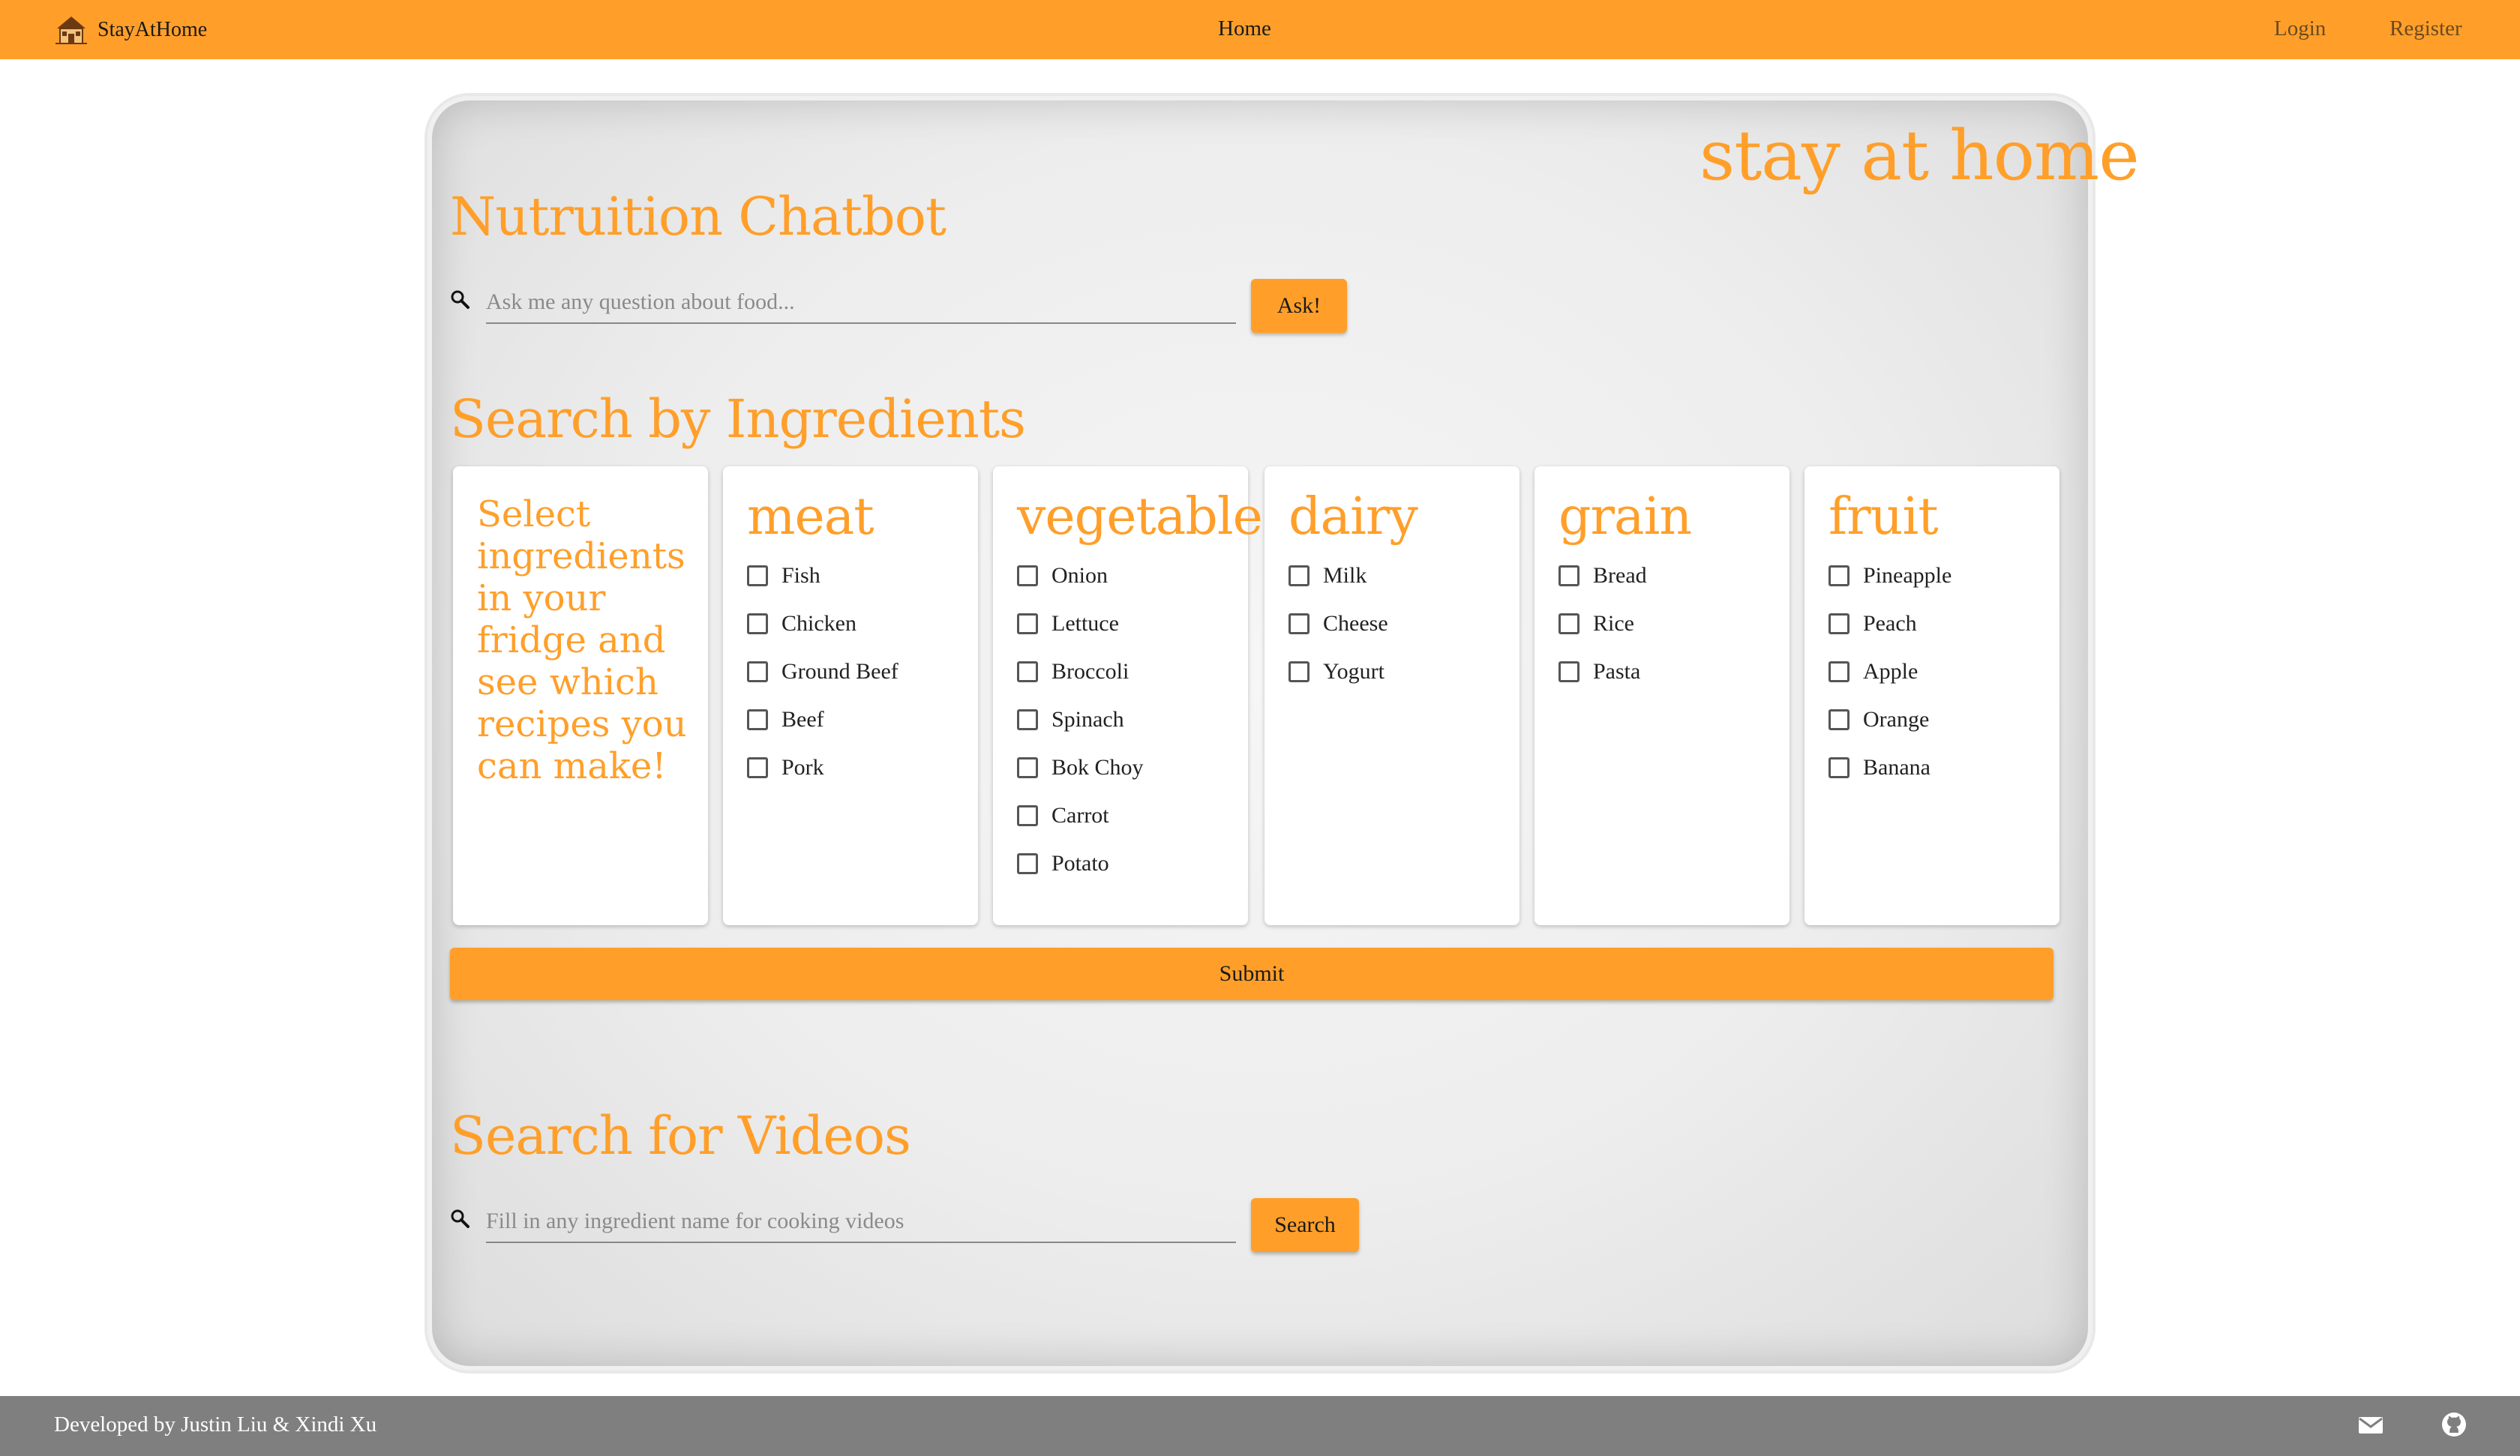  Describe the element at coordinates (2371, 1425) in the screenshot. I see `mail-icon` at that location.